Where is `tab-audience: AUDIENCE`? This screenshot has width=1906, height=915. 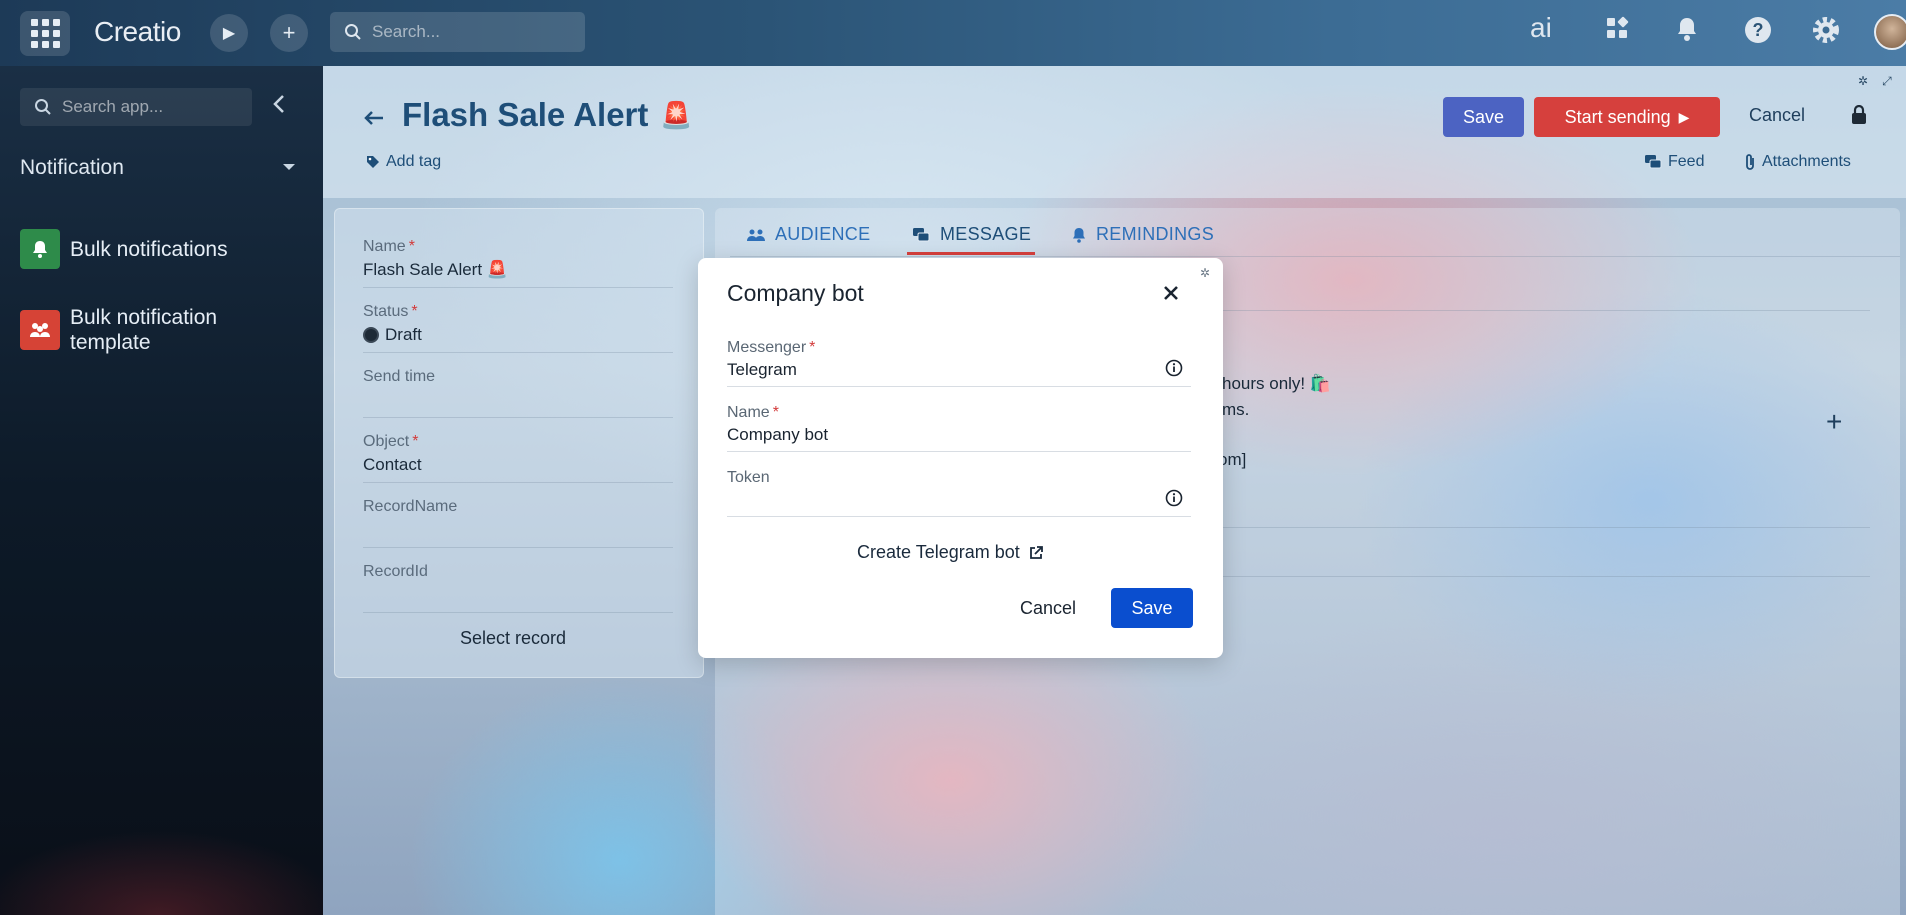
tab-audience: AUDIENCE is located at coordinates (808, 234).